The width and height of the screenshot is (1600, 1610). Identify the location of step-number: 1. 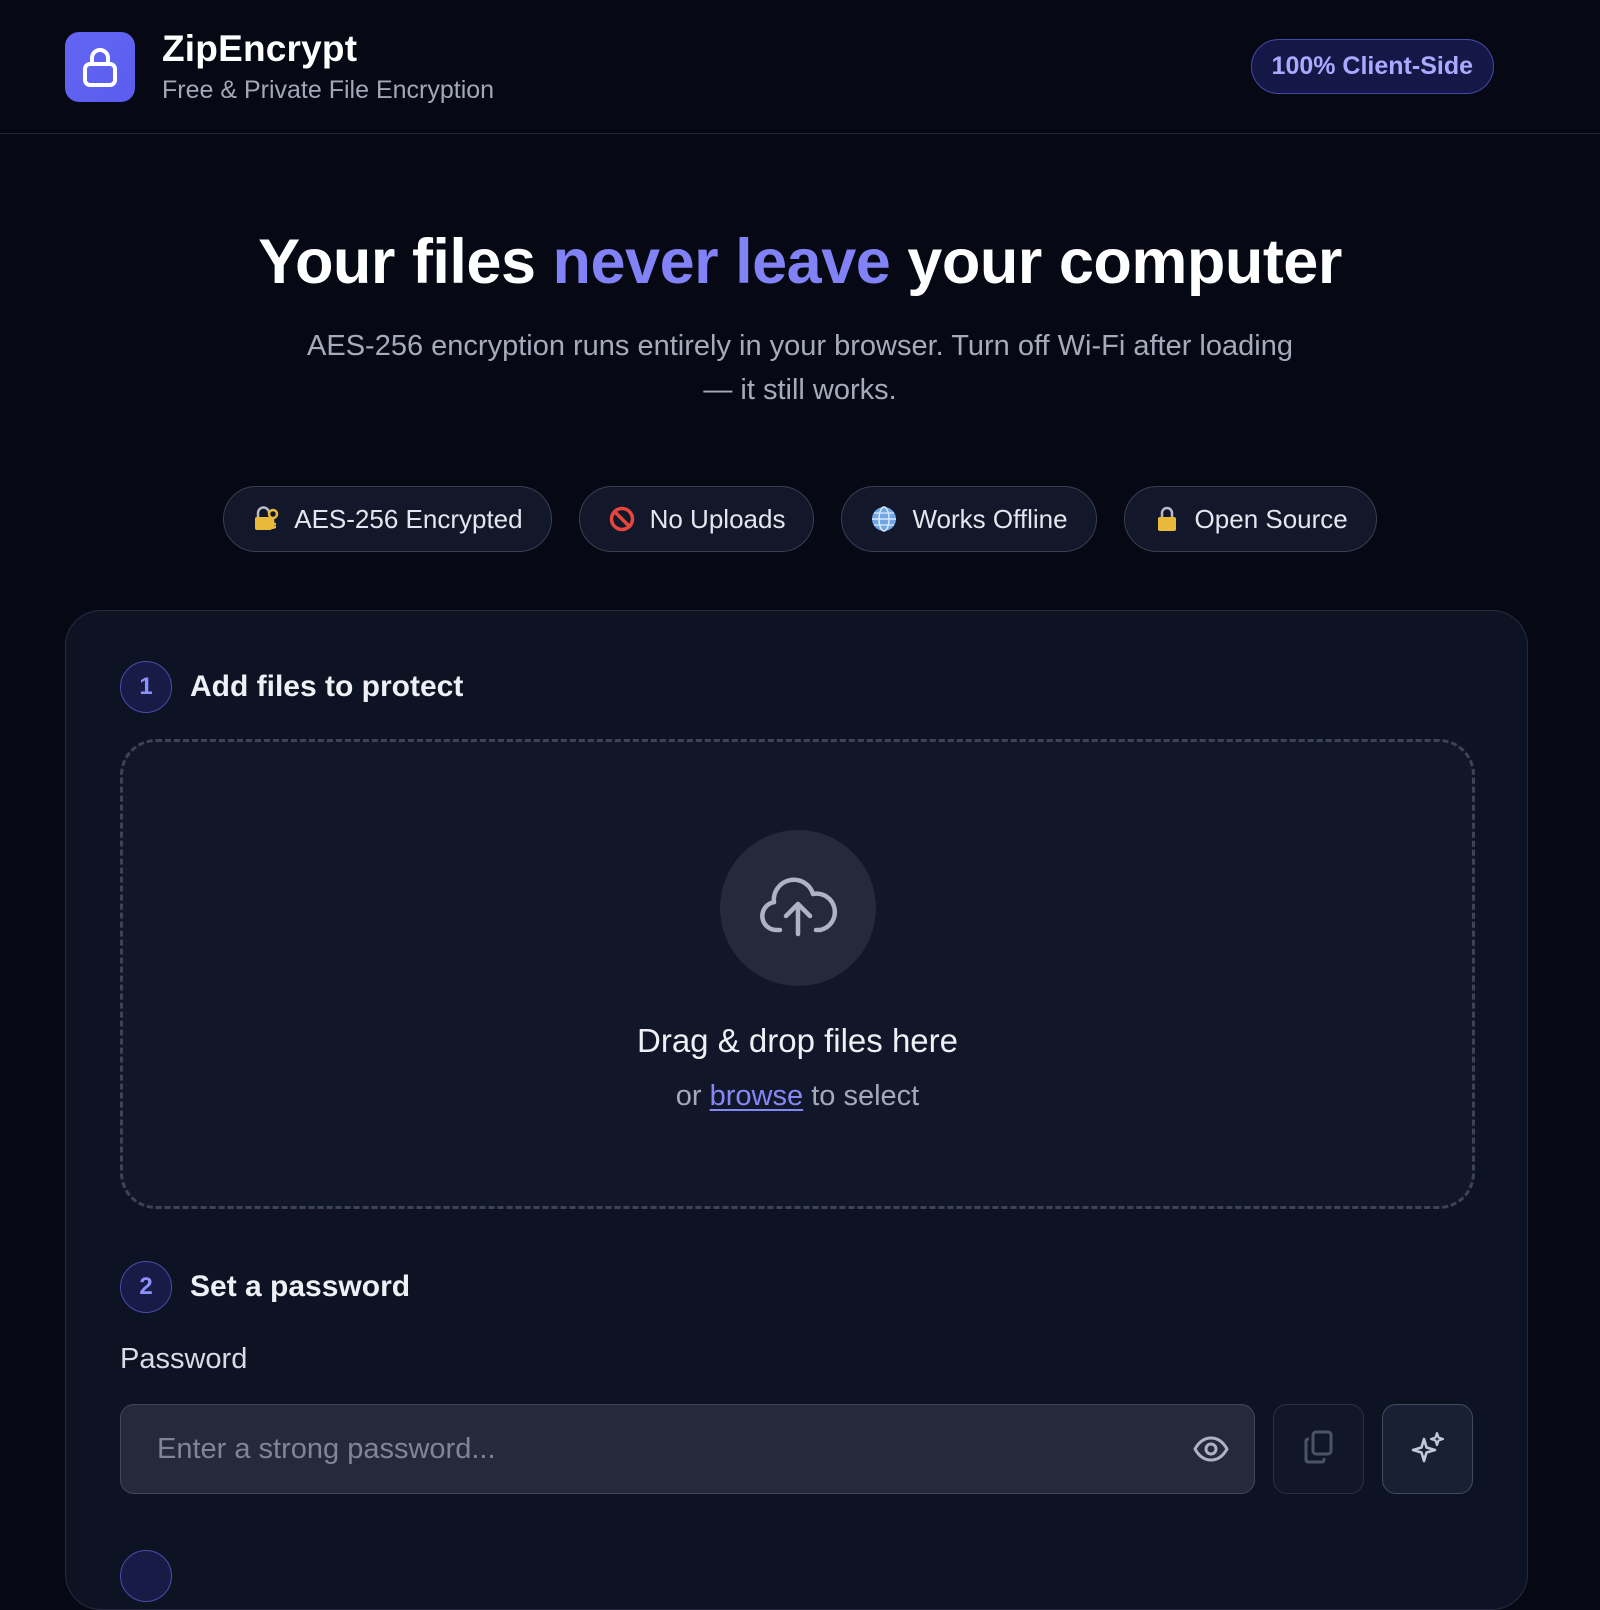
(146, 687).